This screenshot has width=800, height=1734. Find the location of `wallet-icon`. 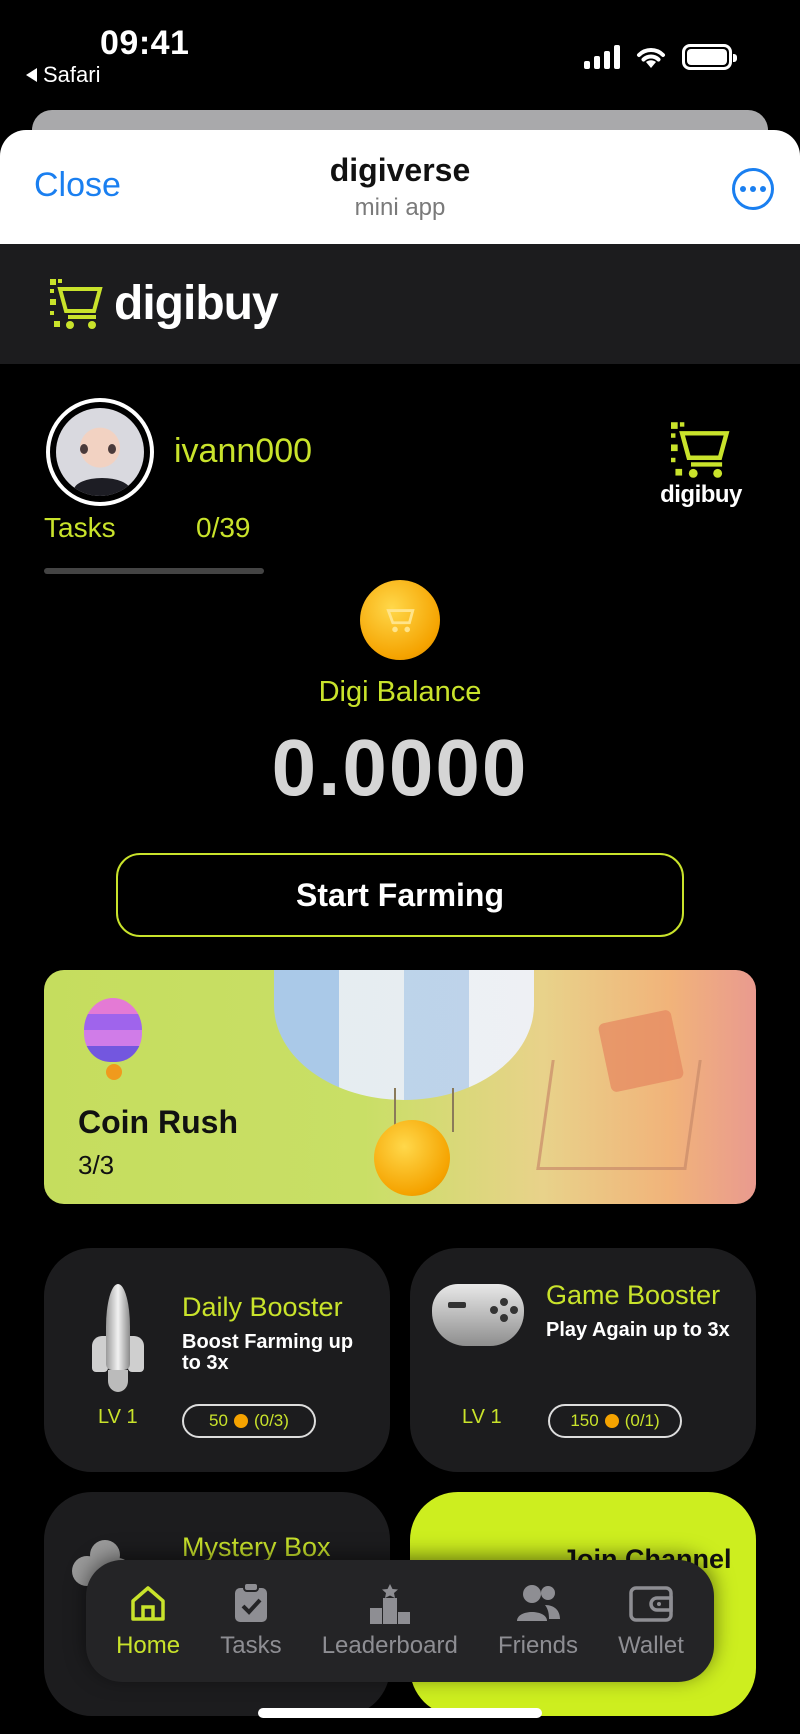

wallet-icon is located at coordinates (651, 1603).